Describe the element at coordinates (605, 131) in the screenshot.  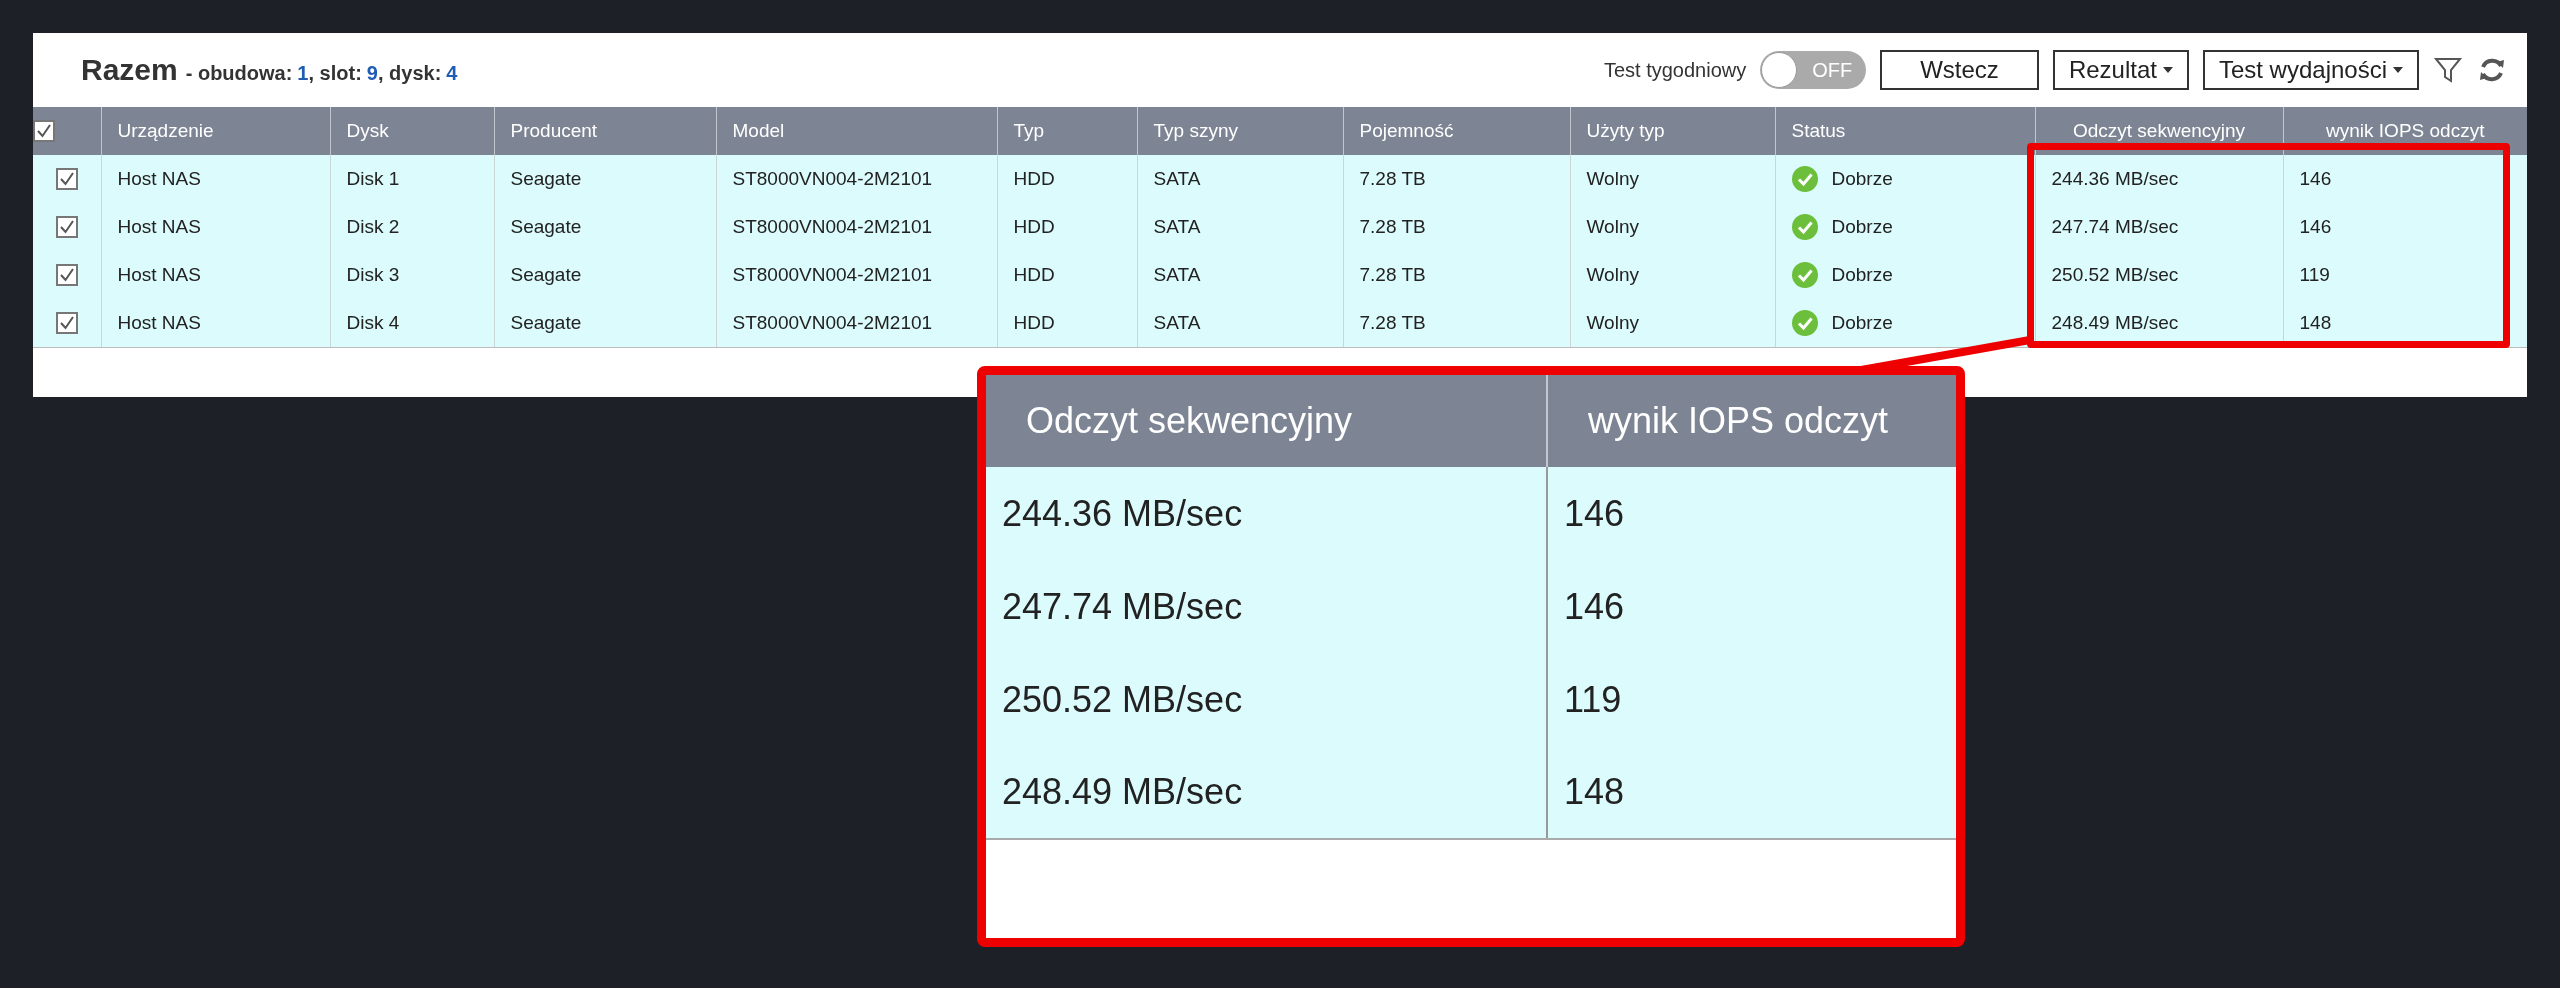
I see `column-header: Producent` at that location.